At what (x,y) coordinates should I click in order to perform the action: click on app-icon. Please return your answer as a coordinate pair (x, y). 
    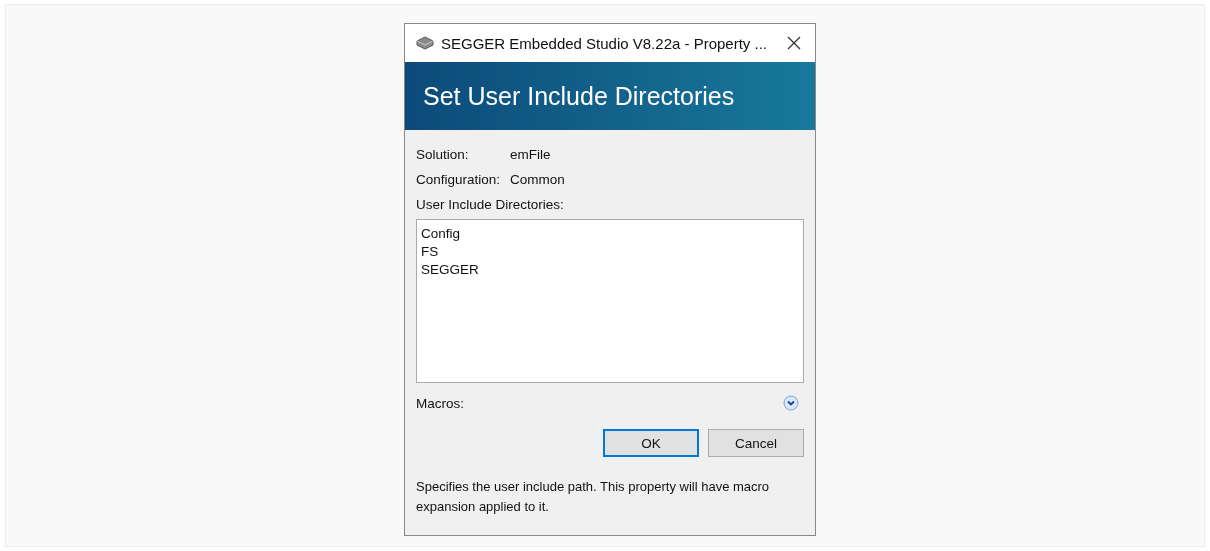
    Looking at the image, I should click on (425, 43).